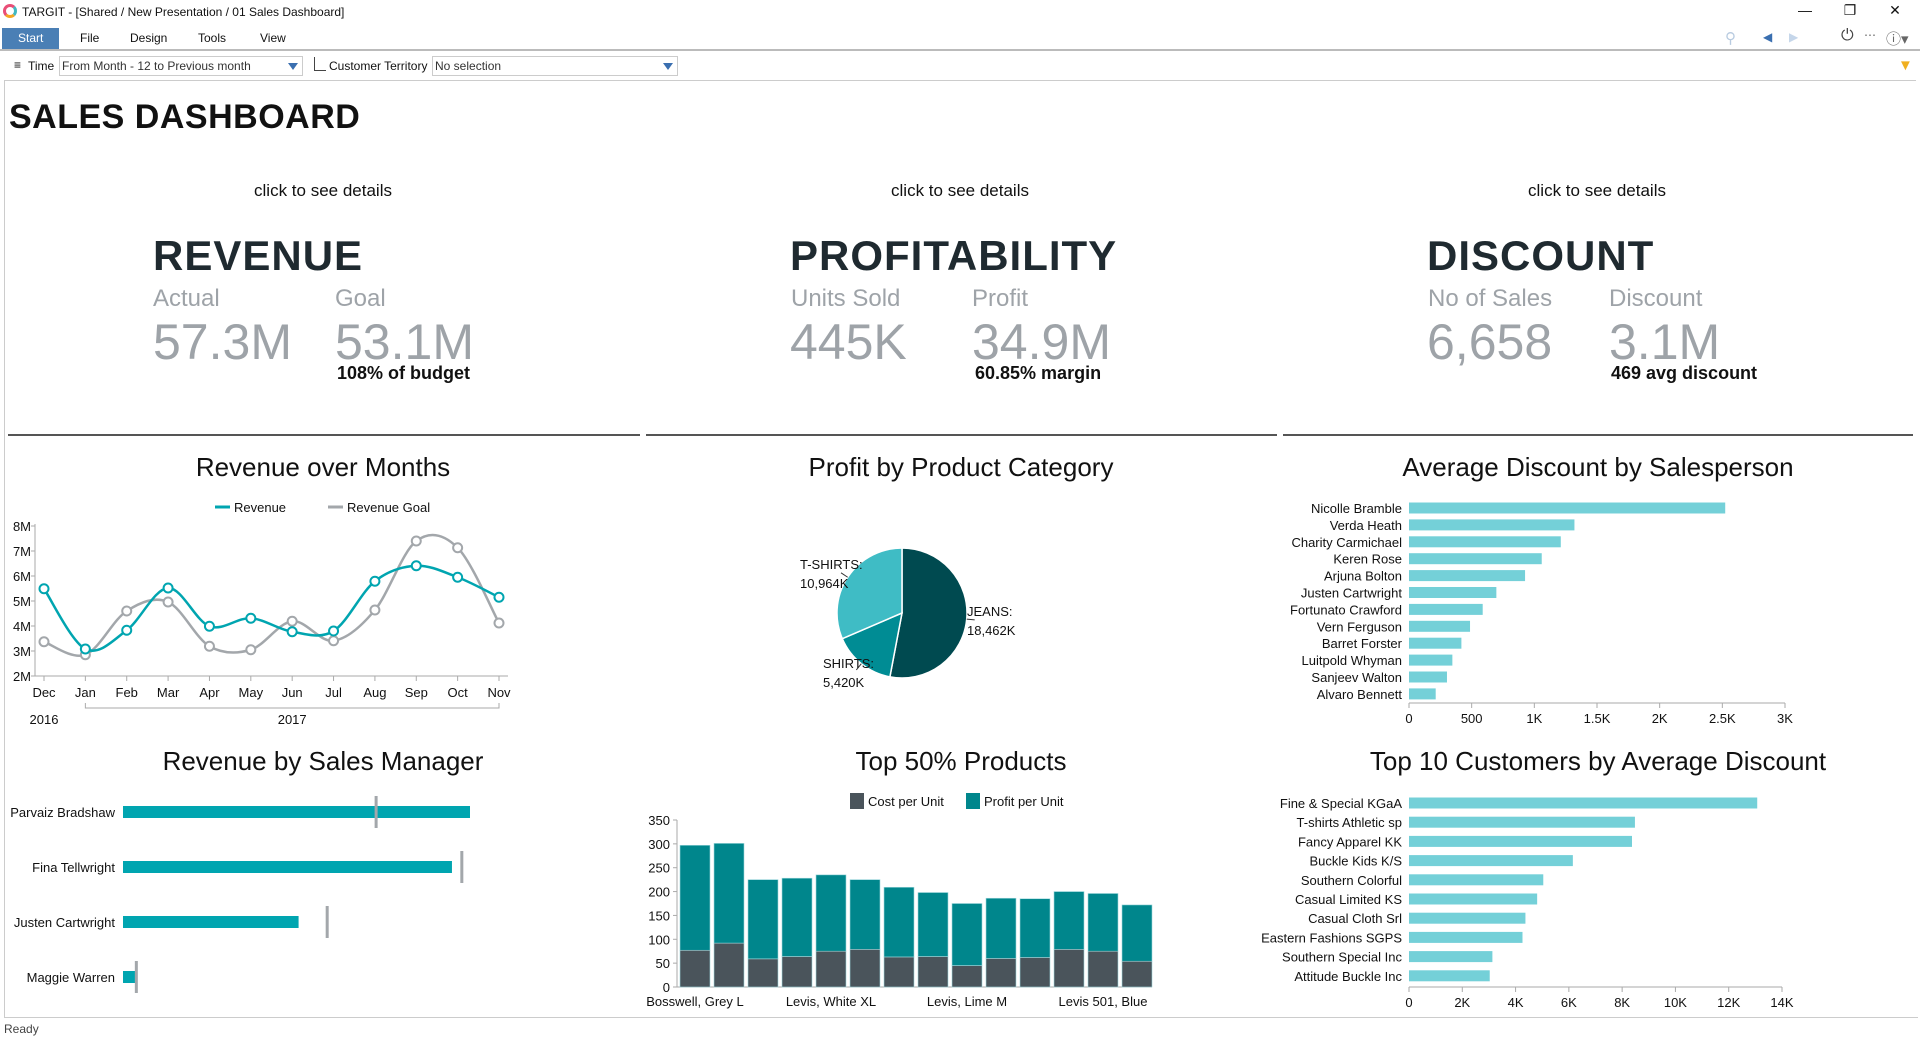 The image size is (1920, 1040). I want to click on y-tick-label: 5M, so click(22, 601).